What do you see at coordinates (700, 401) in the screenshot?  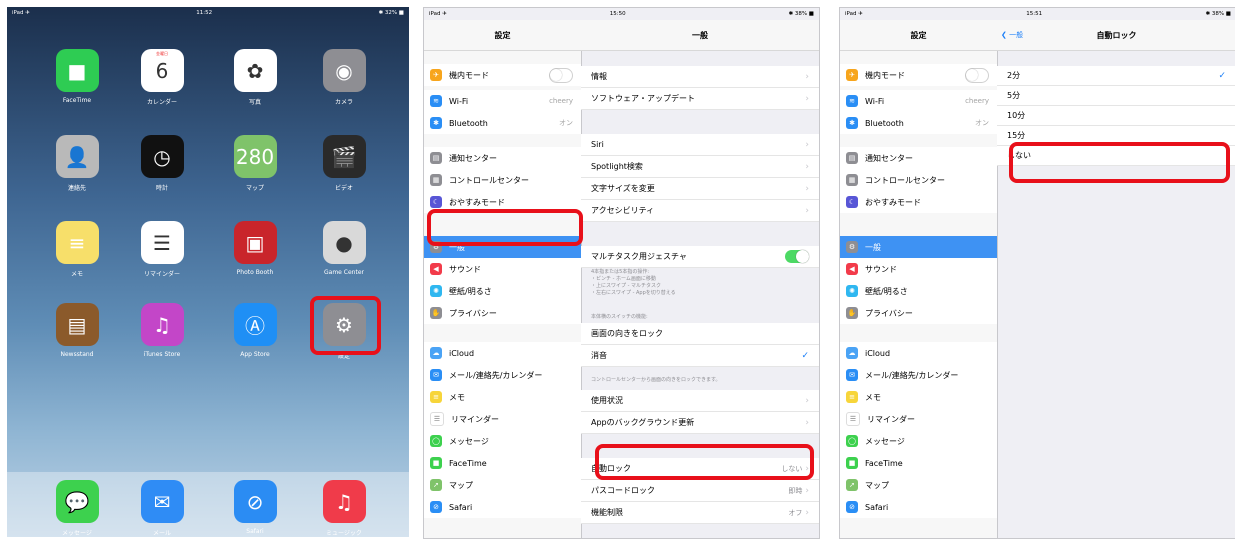 I see `general-row: 使用状況 ›` at bounding box center [700, 401].